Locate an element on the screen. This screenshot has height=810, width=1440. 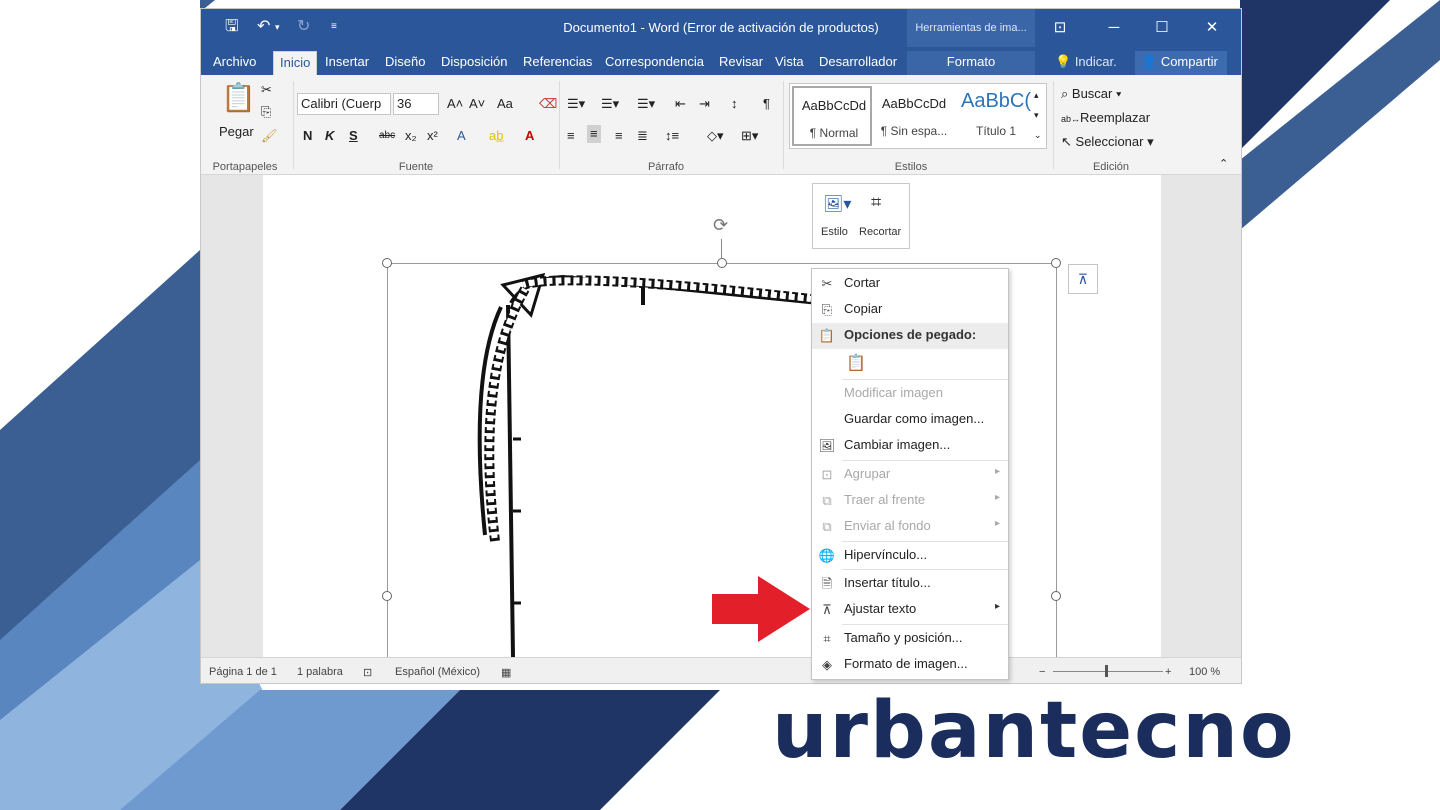
menu-item-copy: ⎘ Copiar is located at coordinates (910, 310).